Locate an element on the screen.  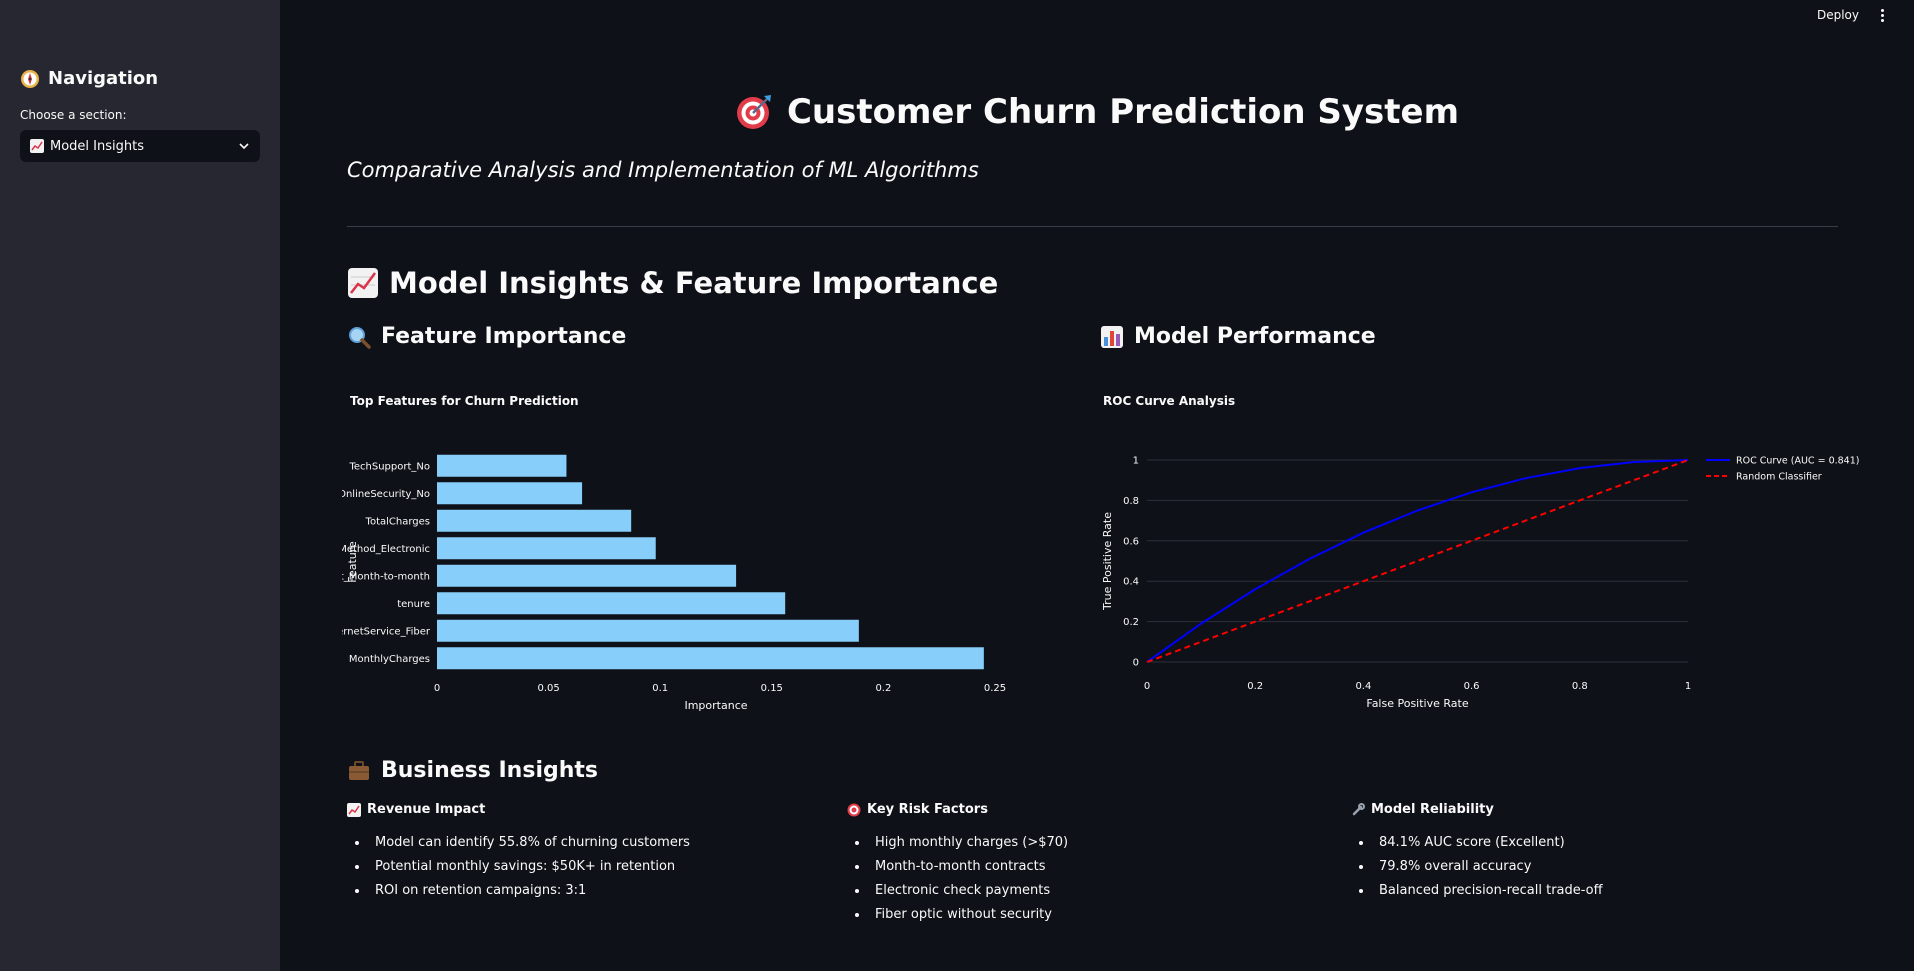
model-performance-heading-text: Model Performance is located at coordinates (1255, 336).